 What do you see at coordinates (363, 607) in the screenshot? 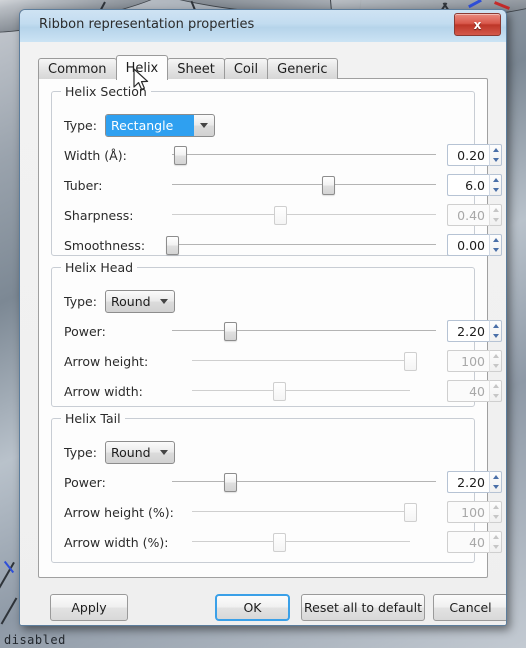
I see `reset-all-to-default-button: Reset all to default` at bounding box center [363, 607].